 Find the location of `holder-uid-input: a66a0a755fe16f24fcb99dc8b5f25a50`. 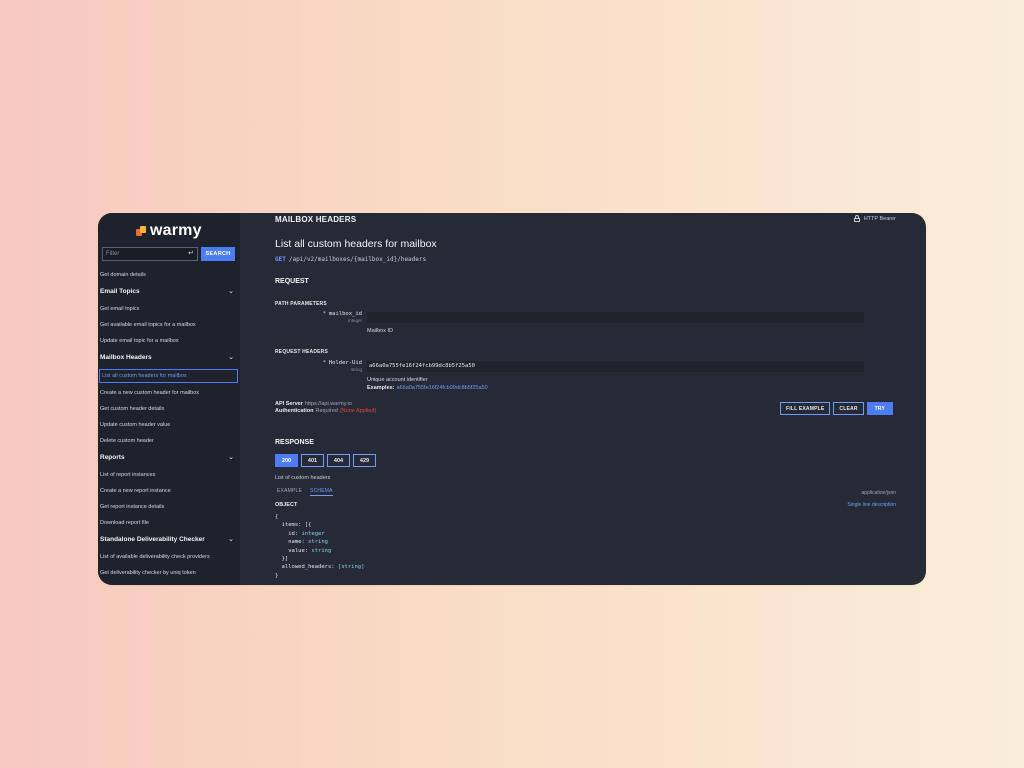

holder-uid-input: a66a0a755fe16f24fcb99dc8b5f25a50 is located at coordinates (615, 366).